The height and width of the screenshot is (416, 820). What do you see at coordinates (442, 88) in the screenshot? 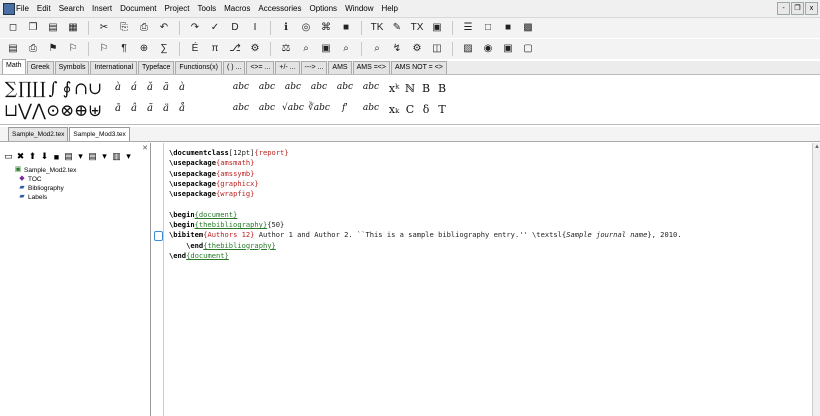
I see `symbol-button: B` at bounding box center [442, 88].